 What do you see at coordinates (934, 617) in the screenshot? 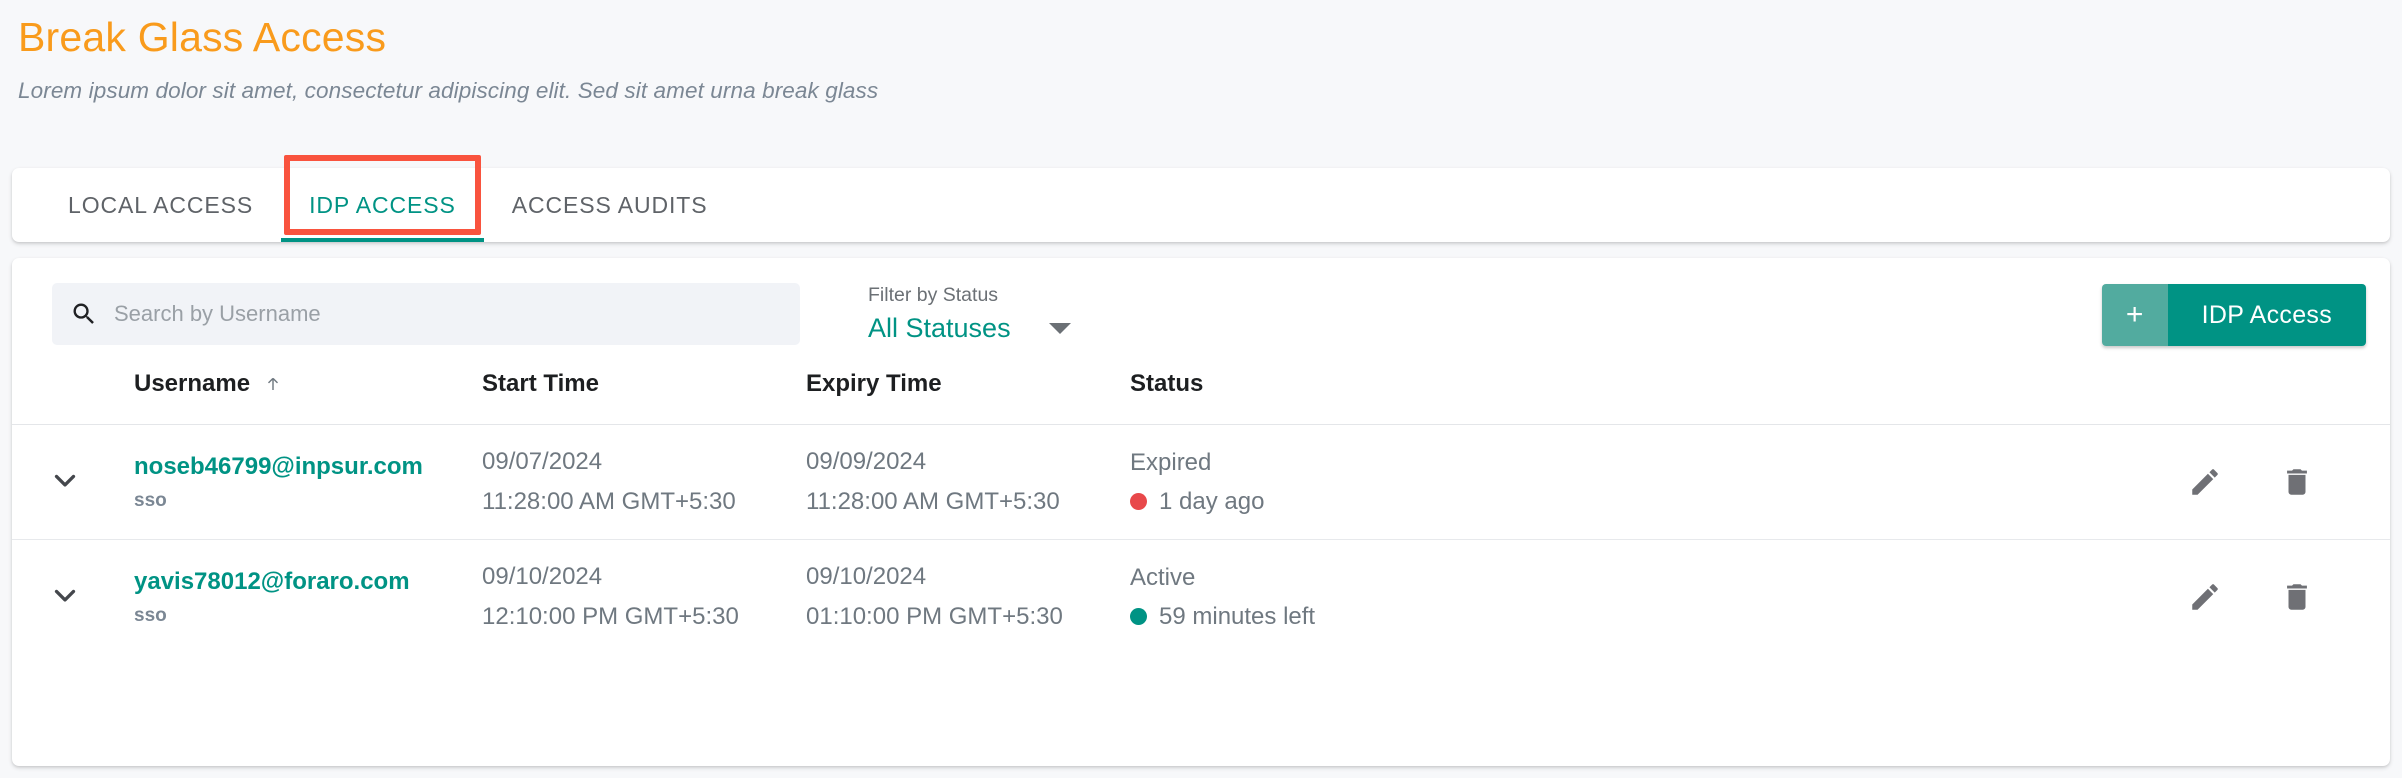
I see `expiry-time: 01:10:00 PM GMT+5:30` at bounding box center [934, 617].